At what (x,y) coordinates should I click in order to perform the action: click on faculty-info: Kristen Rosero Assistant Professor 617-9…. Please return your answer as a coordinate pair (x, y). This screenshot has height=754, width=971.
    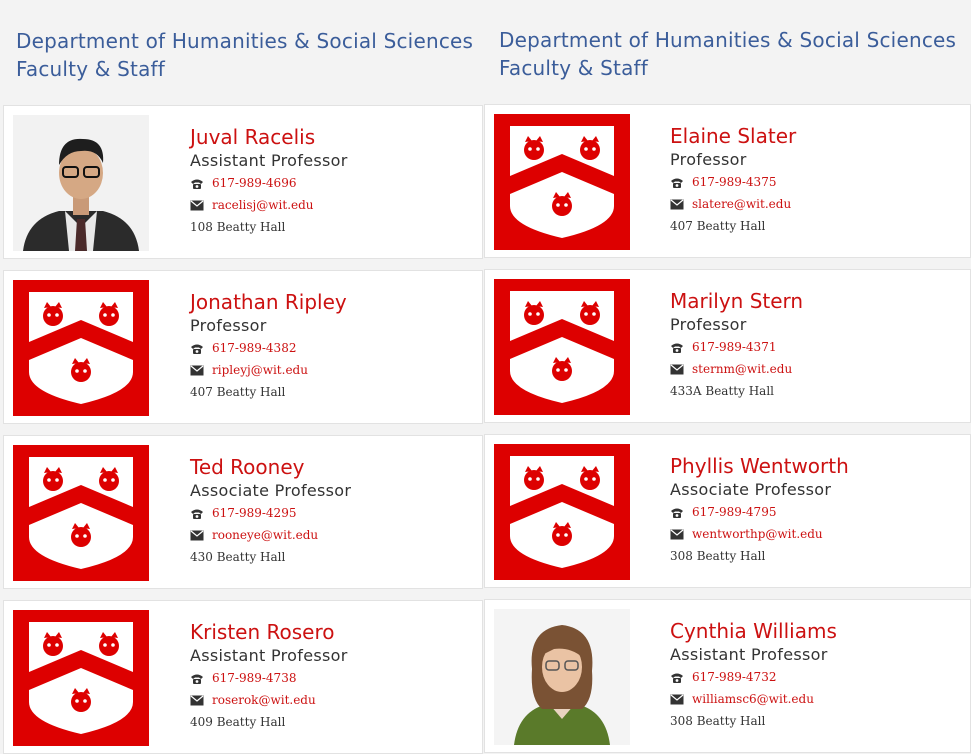
    Looking at the image, I should click on (269, 676).